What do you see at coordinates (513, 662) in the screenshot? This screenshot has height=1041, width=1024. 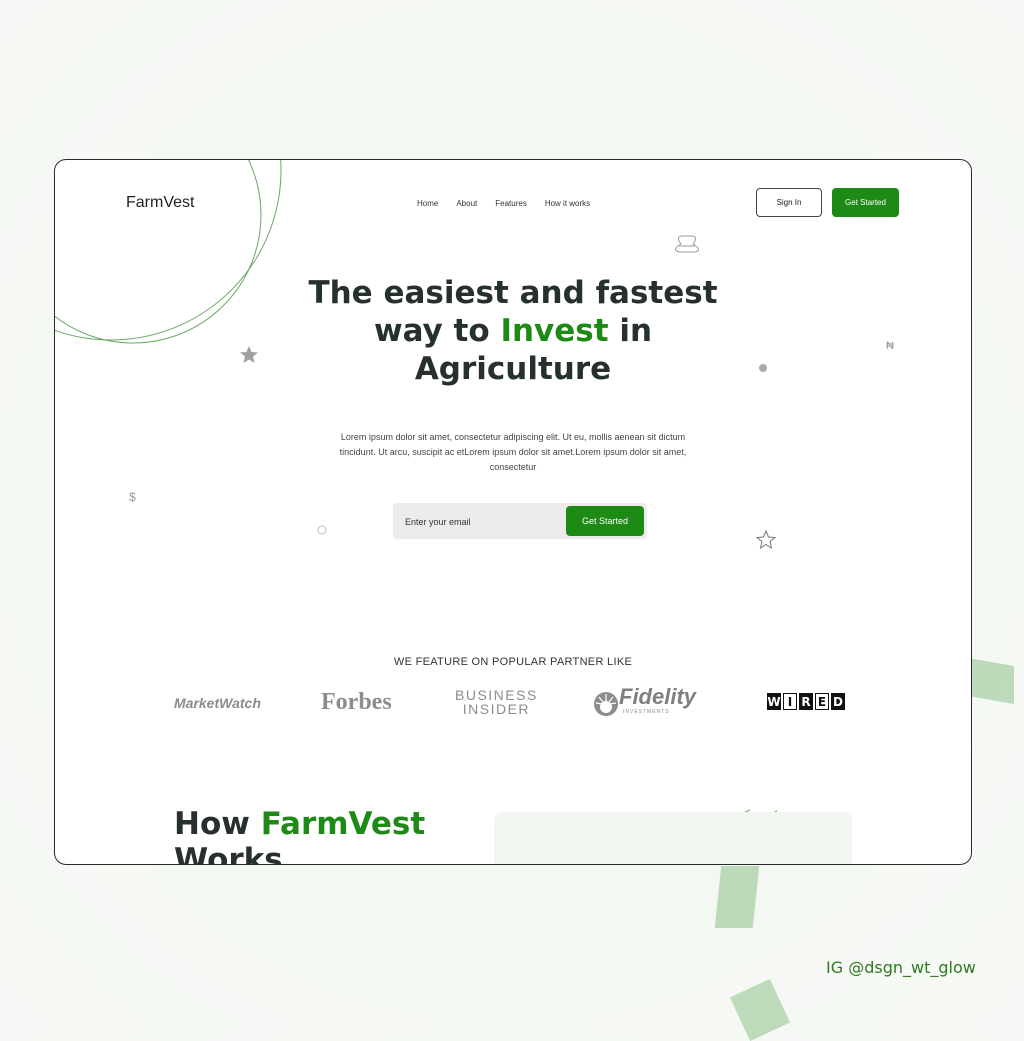 I see `partners-title: WE FEATURE ON POPULAR PARTNER LIKE` at bounding box center [513, 662].